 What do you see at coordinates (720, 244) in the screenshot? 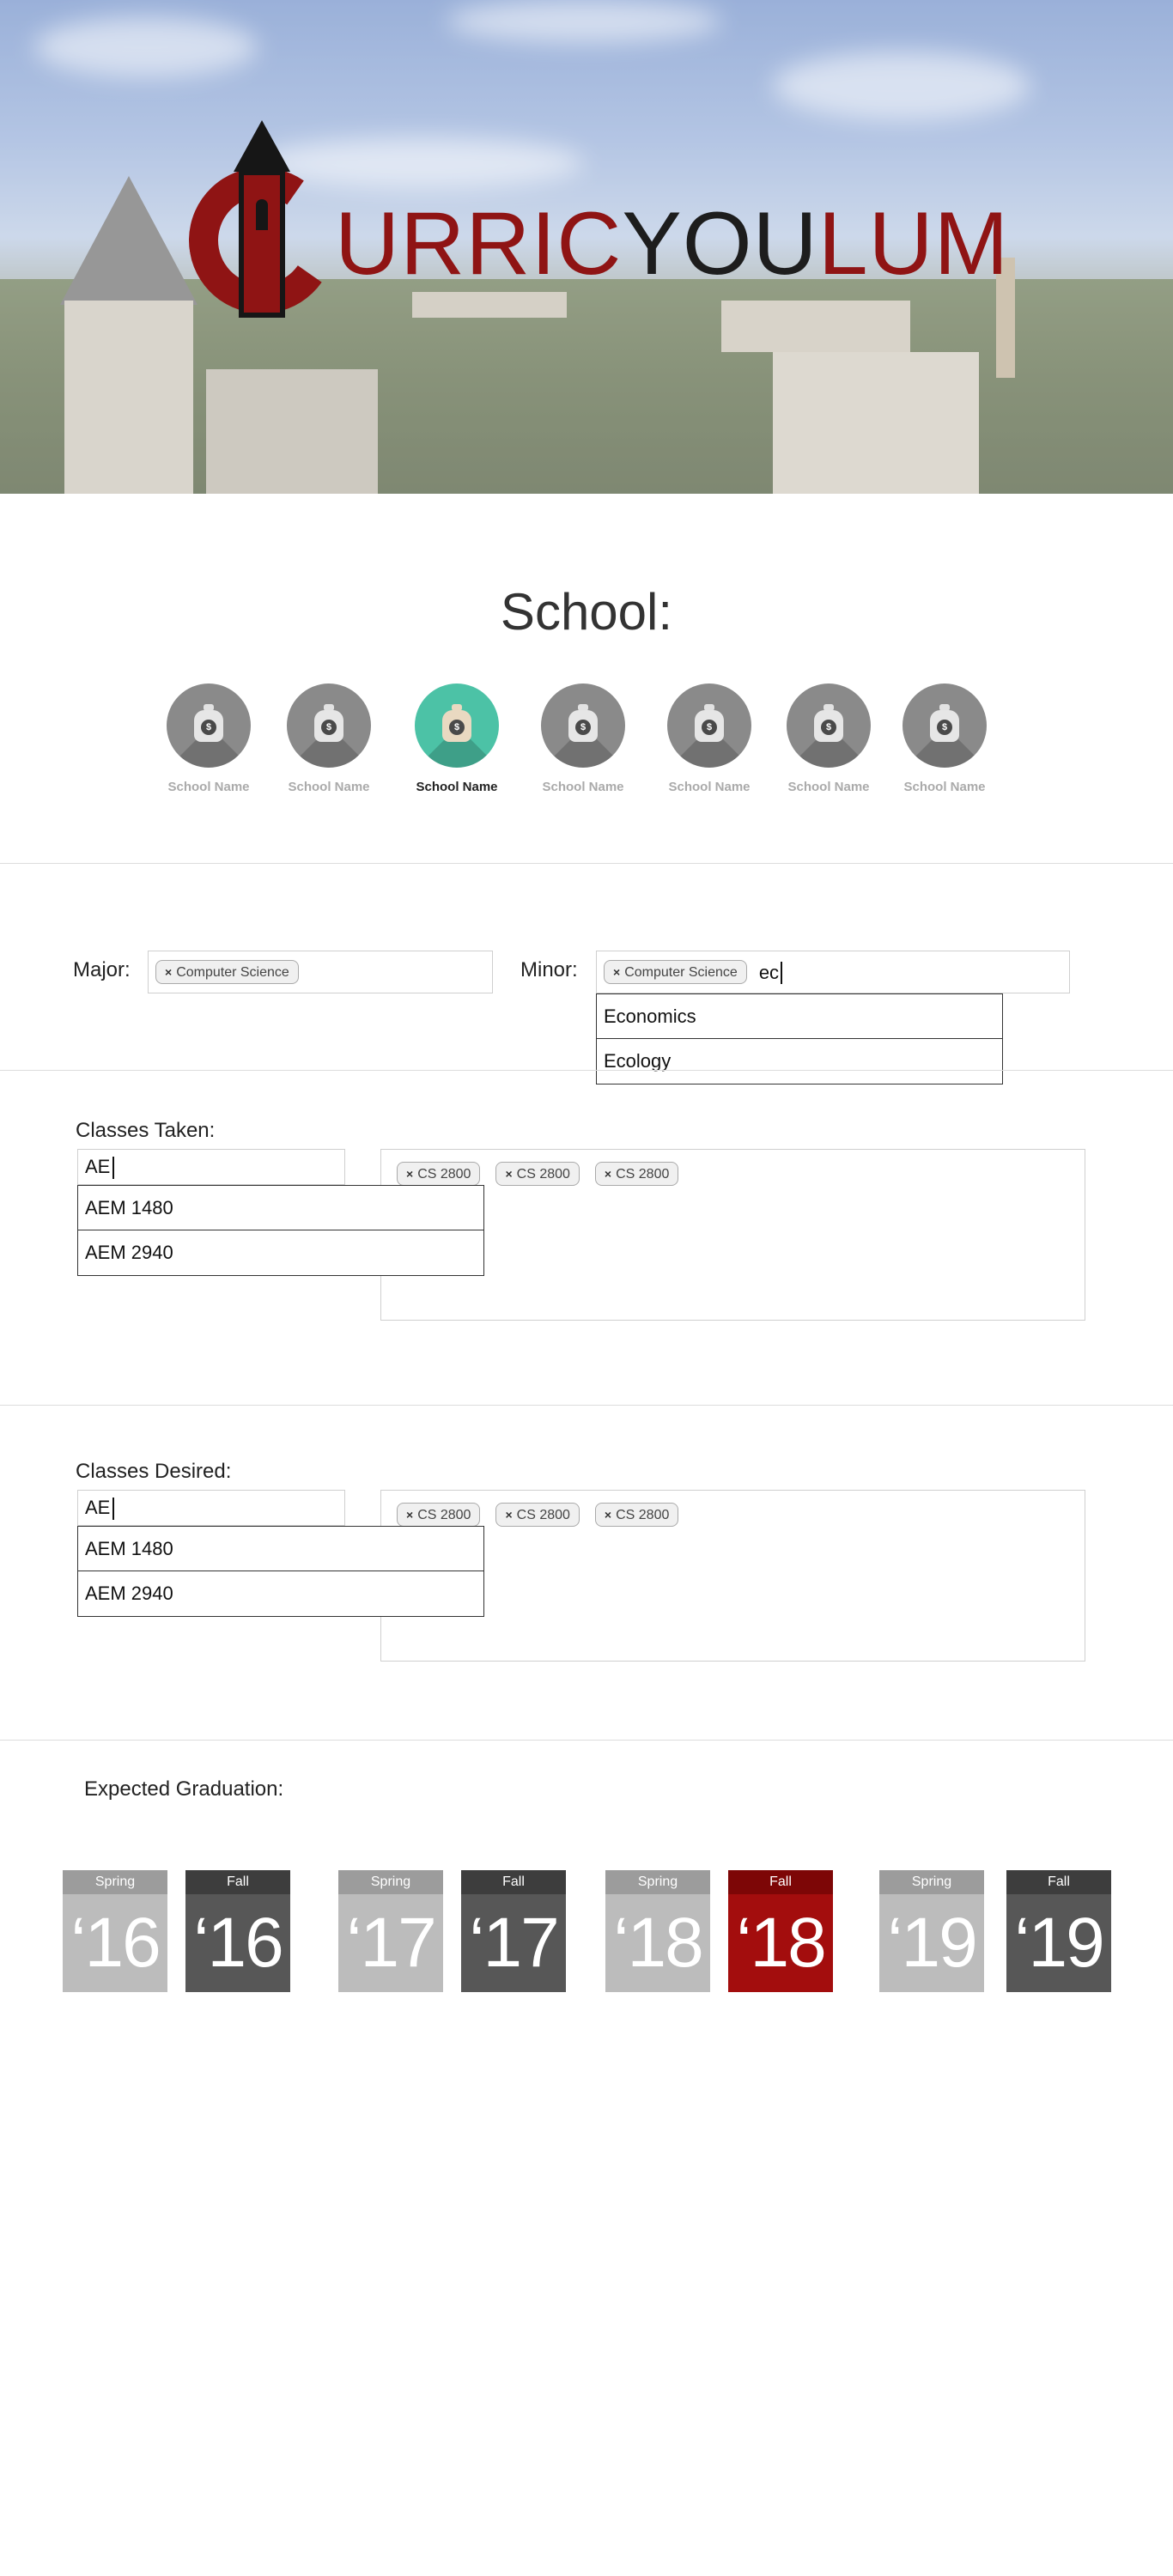
I see `logo-text-part: YOU` at bounding box center [720, 244].